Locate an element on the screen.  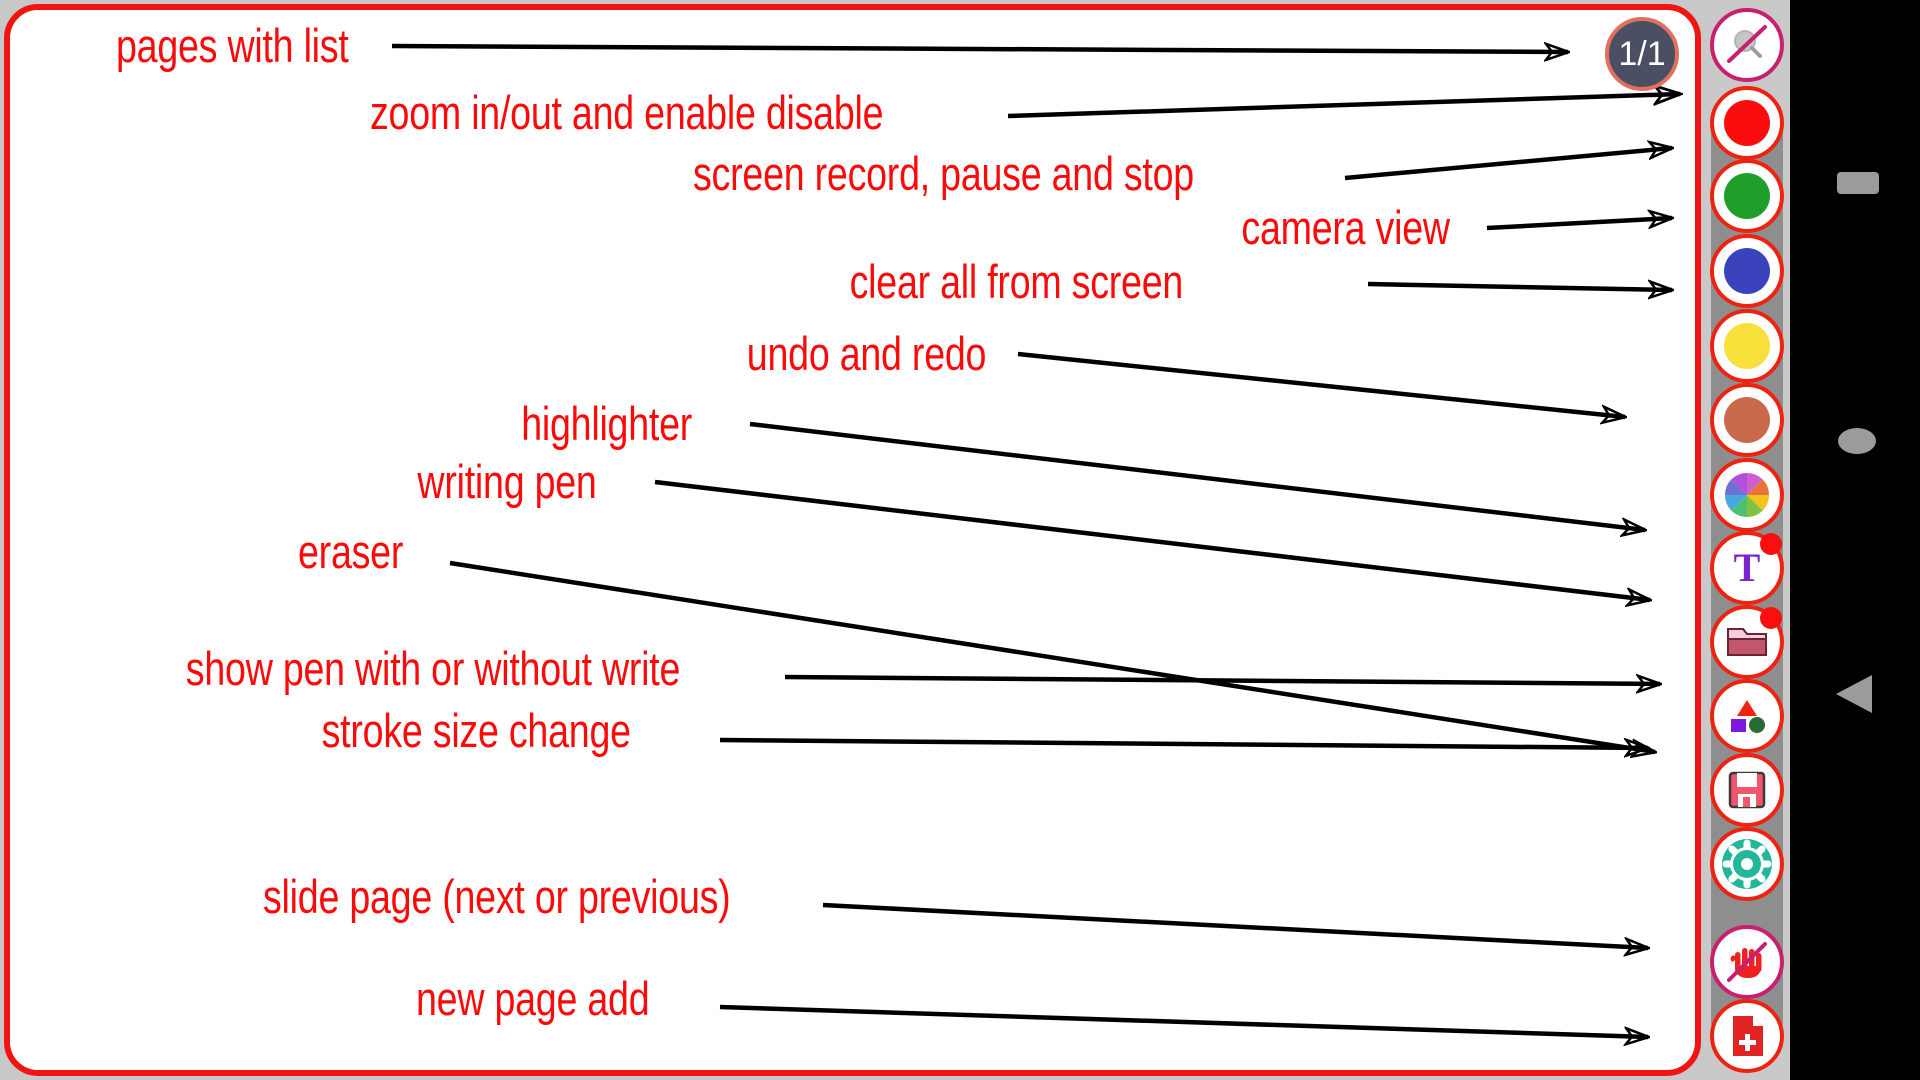
svg-text: T is located at coordinates (1747, 567).